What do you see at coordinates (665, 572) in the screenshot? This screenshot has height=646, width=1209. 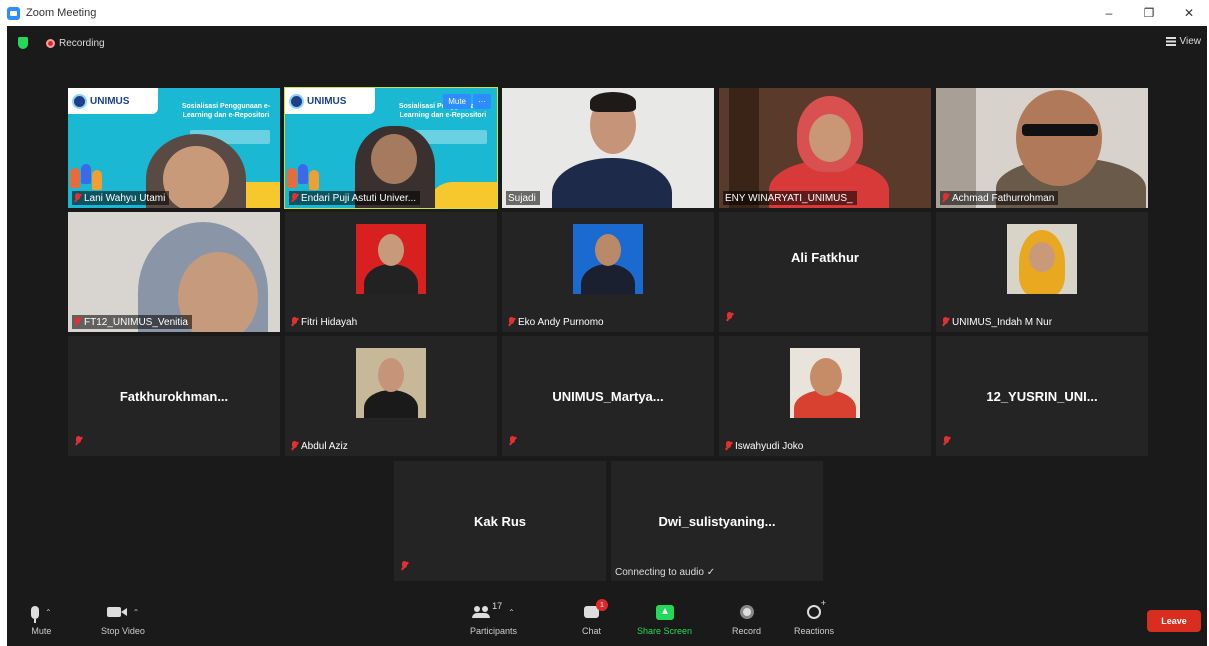 I see `audio-connecting-status: Connecting to audio ✓` at bounding box center [665, 572].